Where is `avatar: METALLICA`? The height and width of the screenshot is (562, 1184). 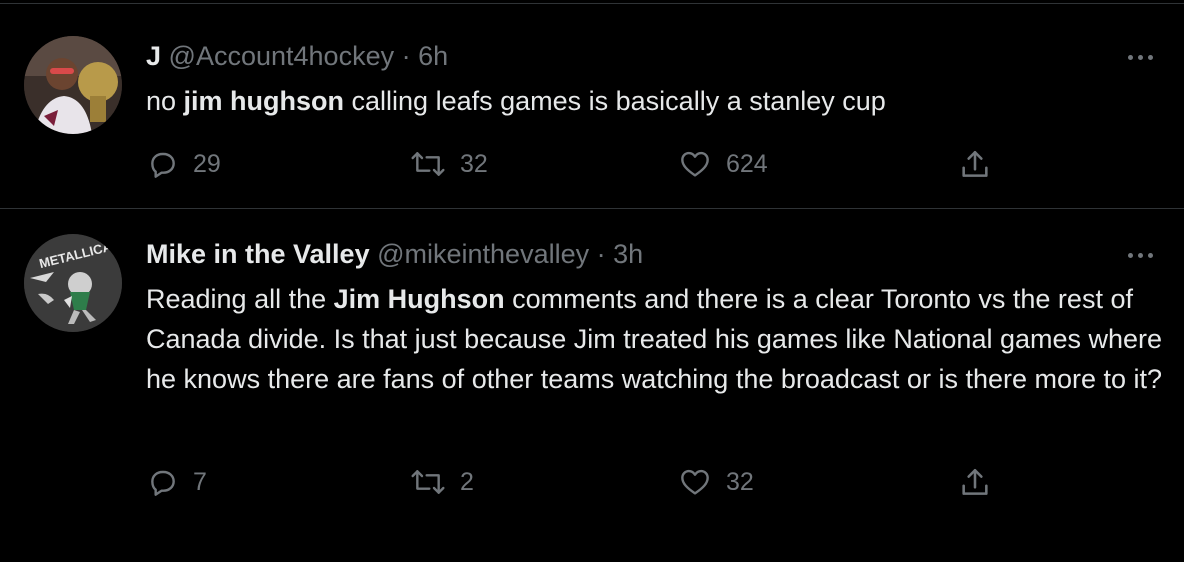
avatar: METALLICA is located at coordinates (73, 283).